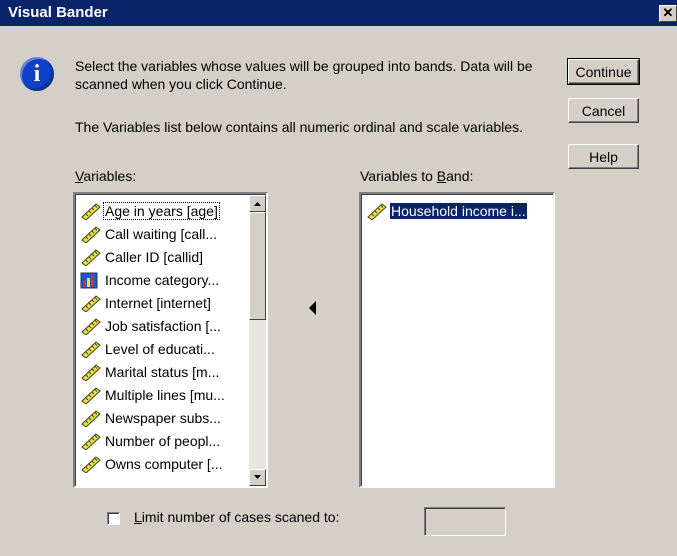 The image size is (677, 556). What do you see at coordinates (257, 266) in the screenshot?
I see `scroll-thumb` at bounding box center [257, 266].